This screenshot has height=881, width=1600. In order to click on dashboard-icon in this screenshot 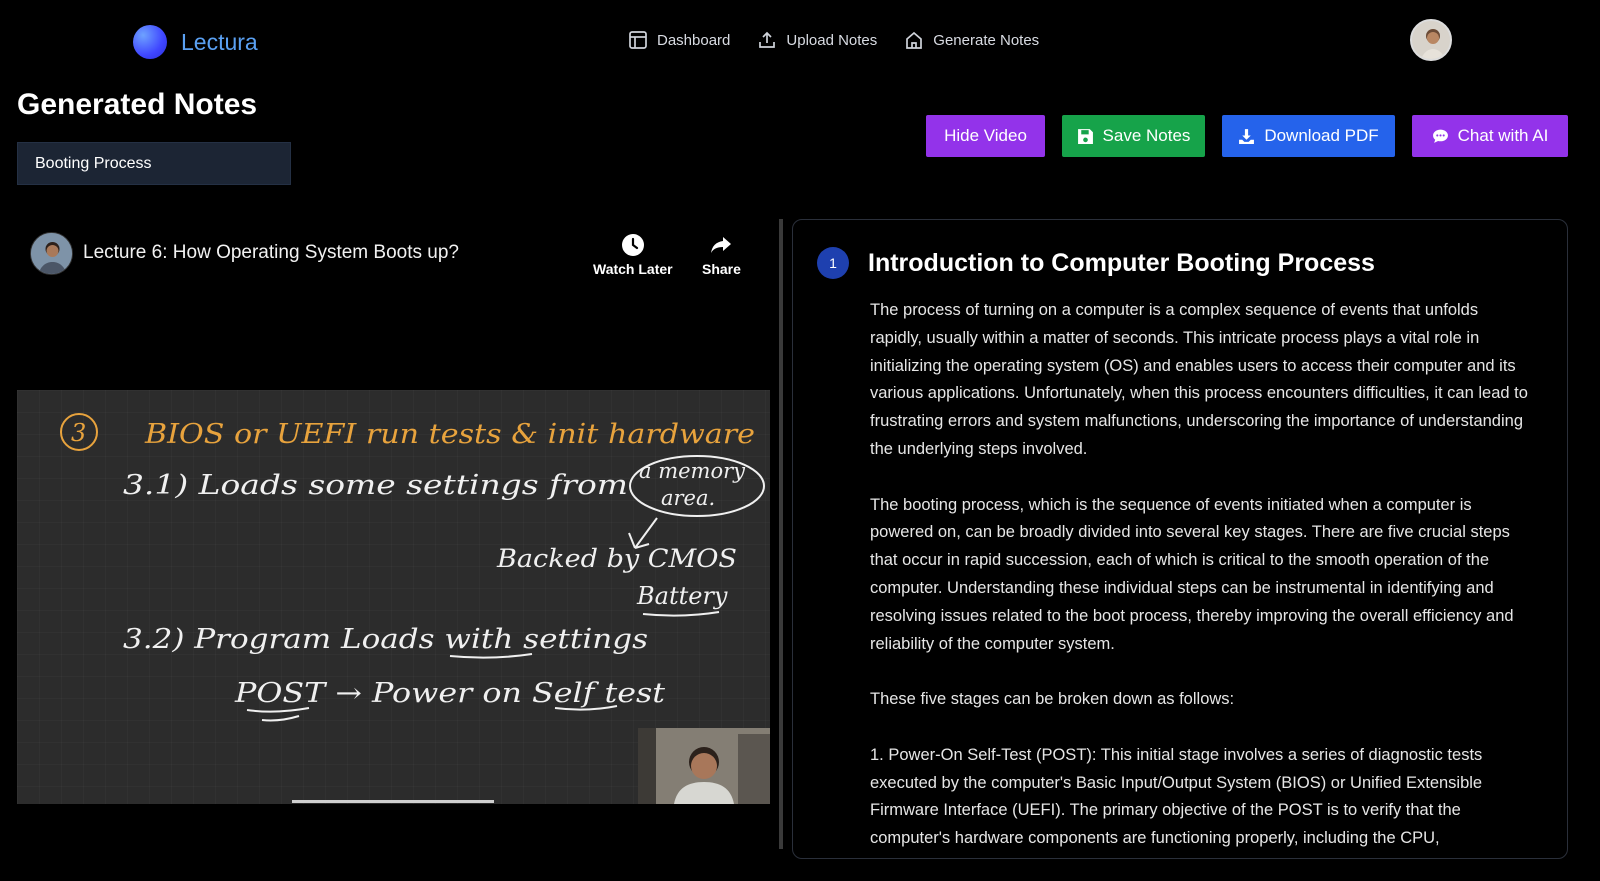, I will do `click(638, 40)`.